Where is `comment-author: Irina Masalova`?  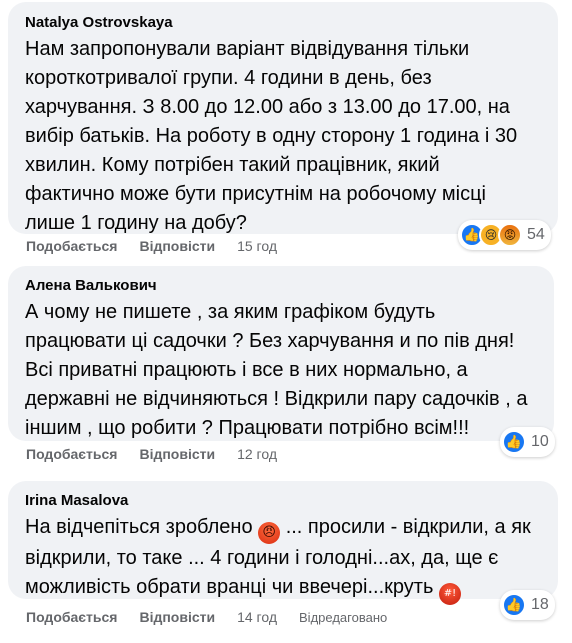 comment-author: Irina Masalova is located at coordinates (285, 501).